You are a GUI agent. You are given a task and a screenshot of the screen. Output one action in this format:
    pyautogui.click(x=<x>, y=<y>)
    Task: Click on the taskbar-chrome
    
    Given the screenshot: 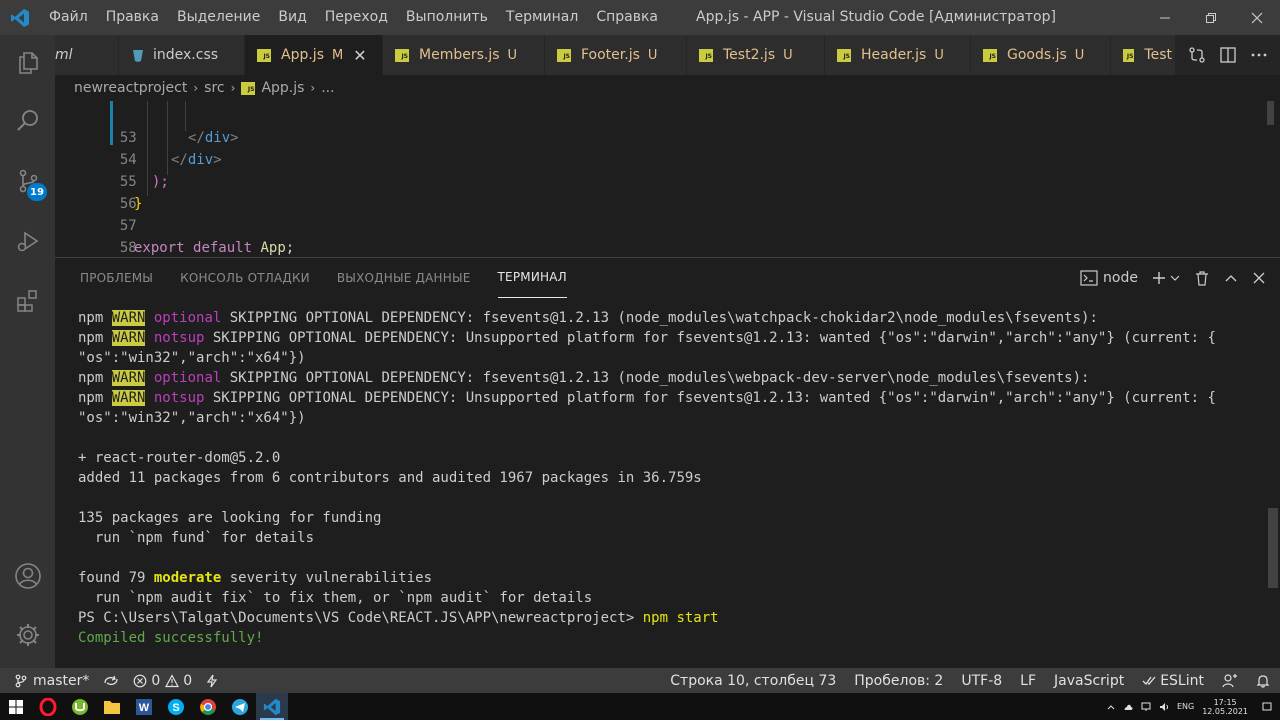 What is the action you would take?
    pyautogui.click(x=208, y=706)
    